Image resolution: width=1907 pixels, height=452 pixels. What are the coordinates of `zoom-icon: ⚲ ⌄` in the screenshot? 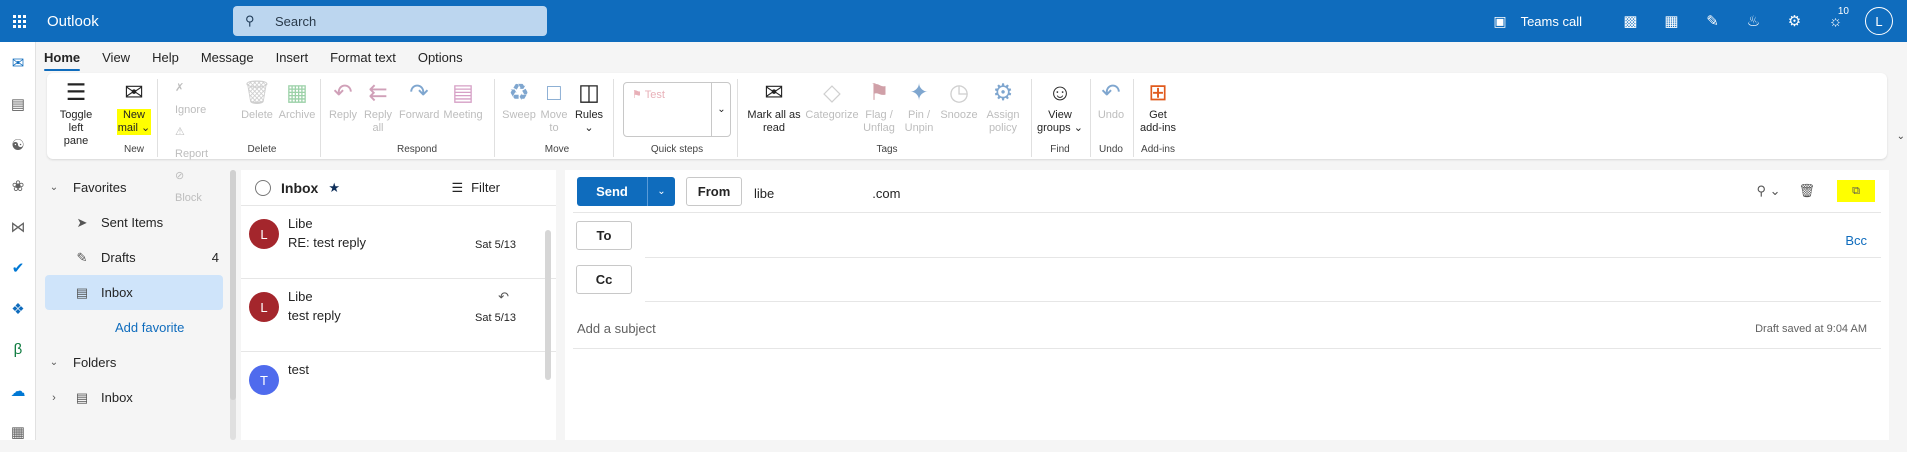 It's located at (1768, 191).